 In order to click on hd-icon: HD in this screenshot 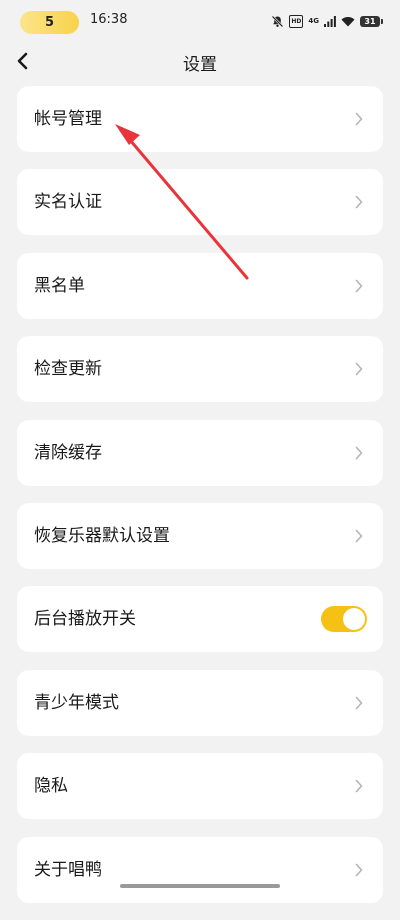, I will do `click(296, 21)`.